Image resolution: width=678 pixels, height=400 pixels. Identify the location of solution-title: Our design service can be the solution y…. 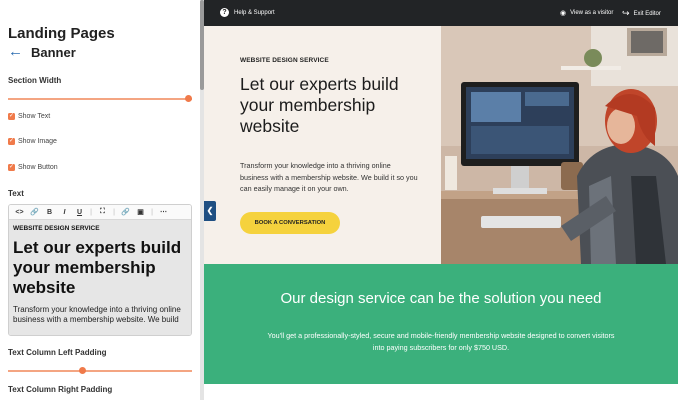
(441, 298).